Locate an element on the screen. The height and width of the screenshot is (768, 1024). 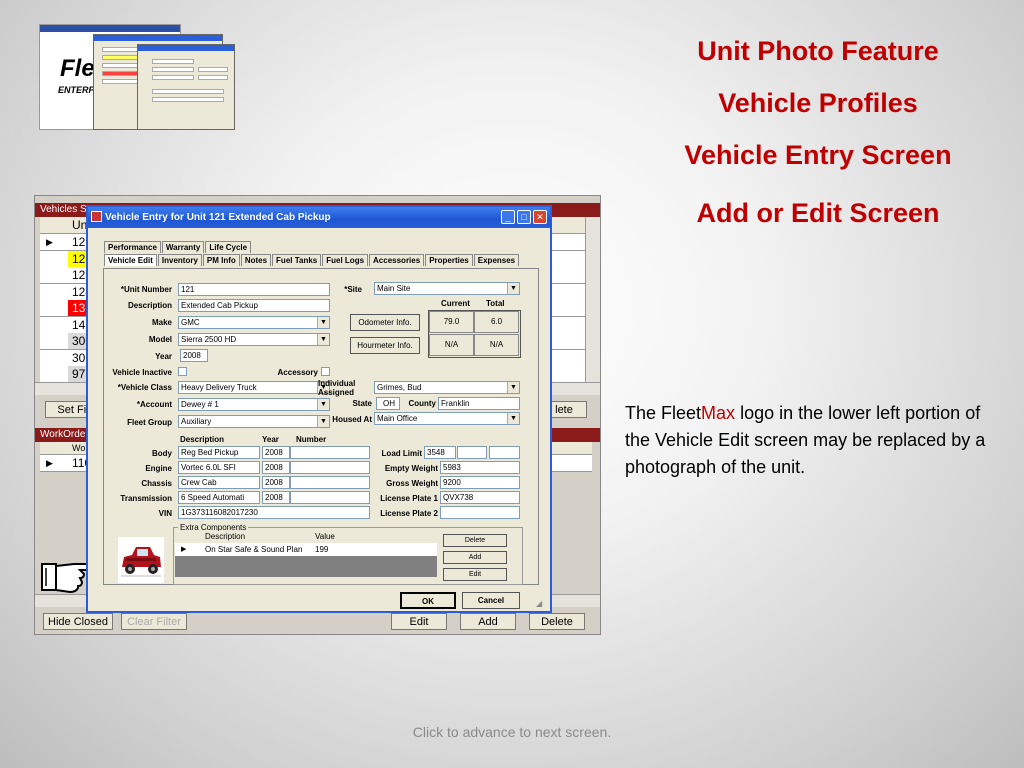
license-plate-2-label: License Plate 2 is located at coordinates (409, 513).